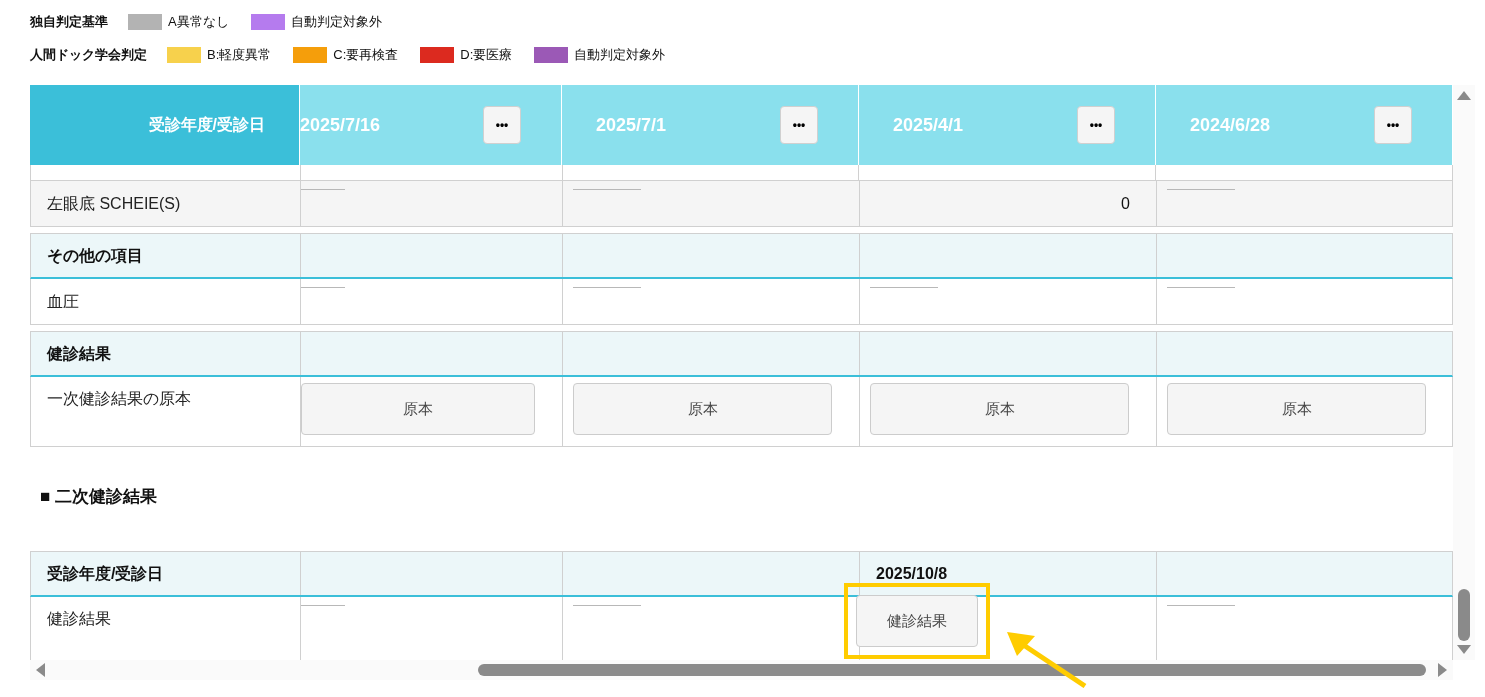 The width and height of the screenshot is (1485, 697). I want to click on legend-label: A異常なし, so click(198, 22).